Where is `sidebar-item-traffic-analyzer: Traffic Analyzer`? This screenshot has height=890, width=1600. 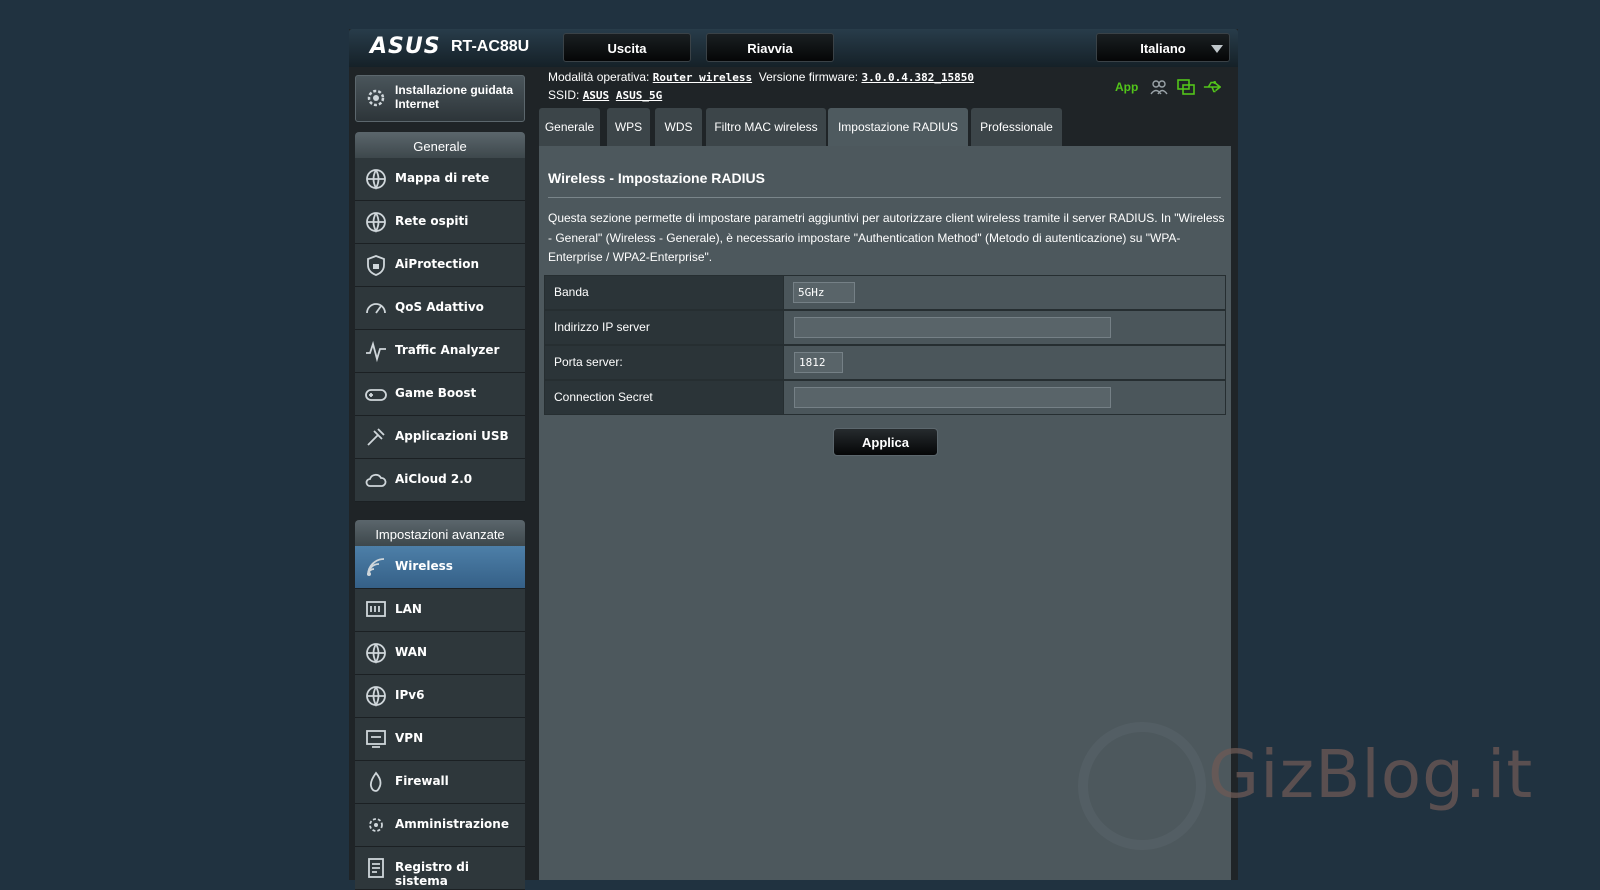 sidebar-item-traffic-analyzer: Traffic Analyzer is located at coordinates (440, 351).